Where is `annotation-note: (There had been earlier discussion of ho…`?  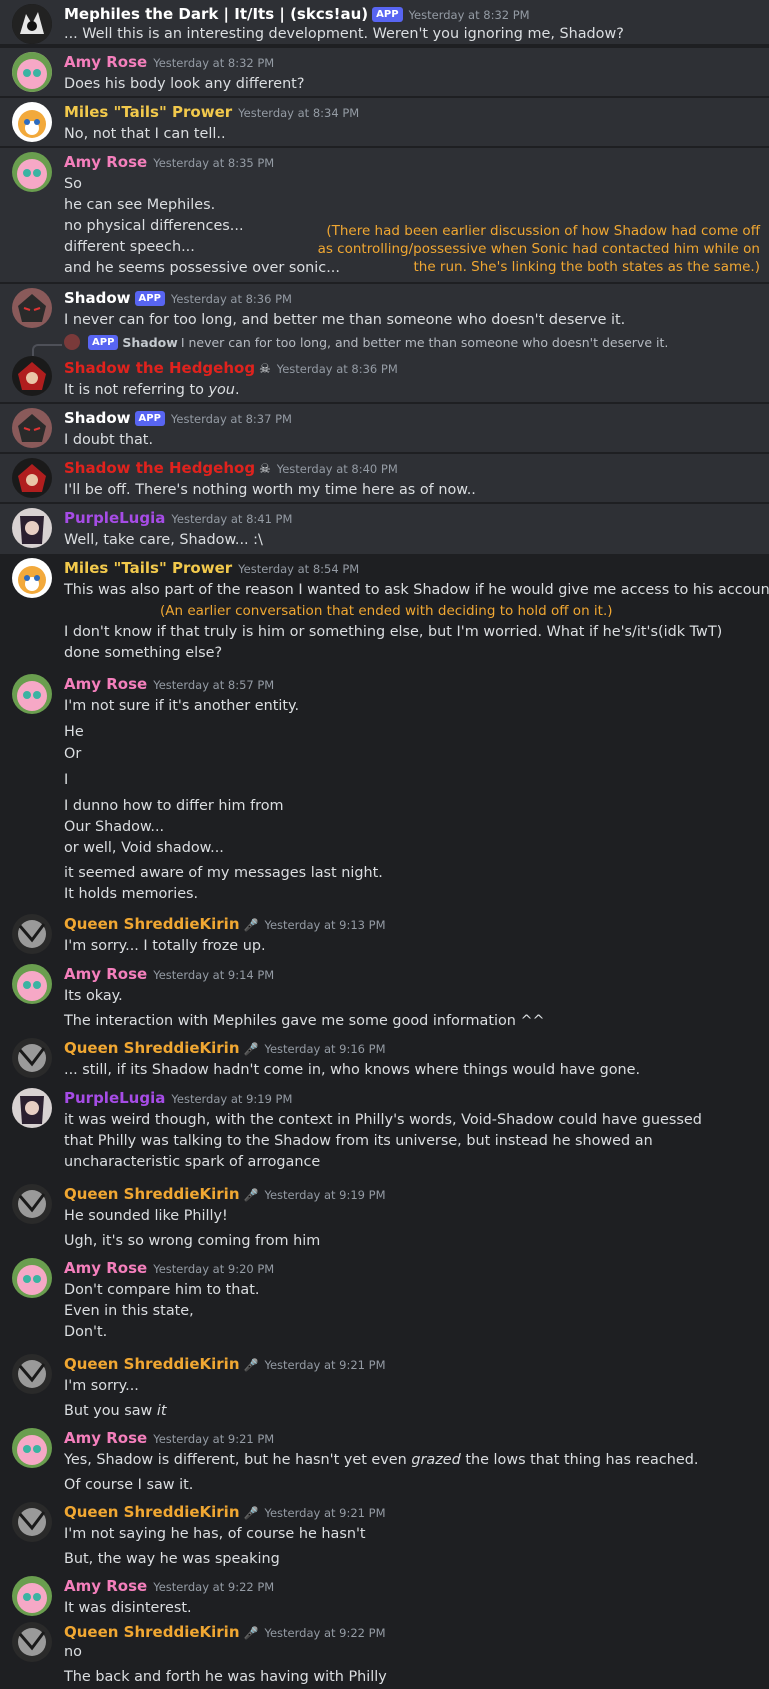
annotation-note: (There had been earlier discussion of ho… is located at coordinates (539, 249).